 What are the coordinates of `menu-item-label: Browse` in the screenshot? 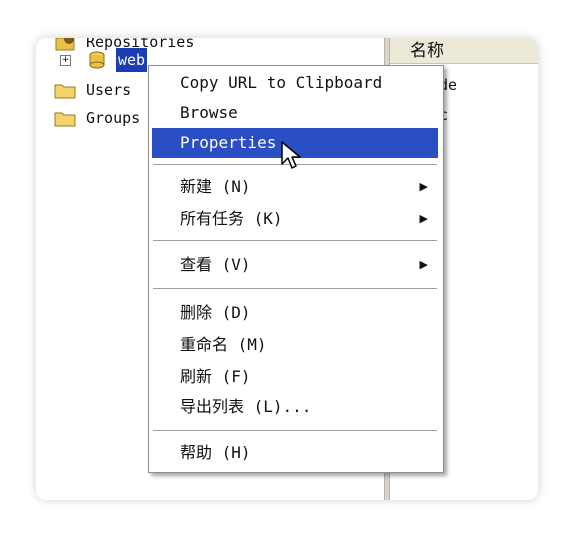 It's located at (209, 112).